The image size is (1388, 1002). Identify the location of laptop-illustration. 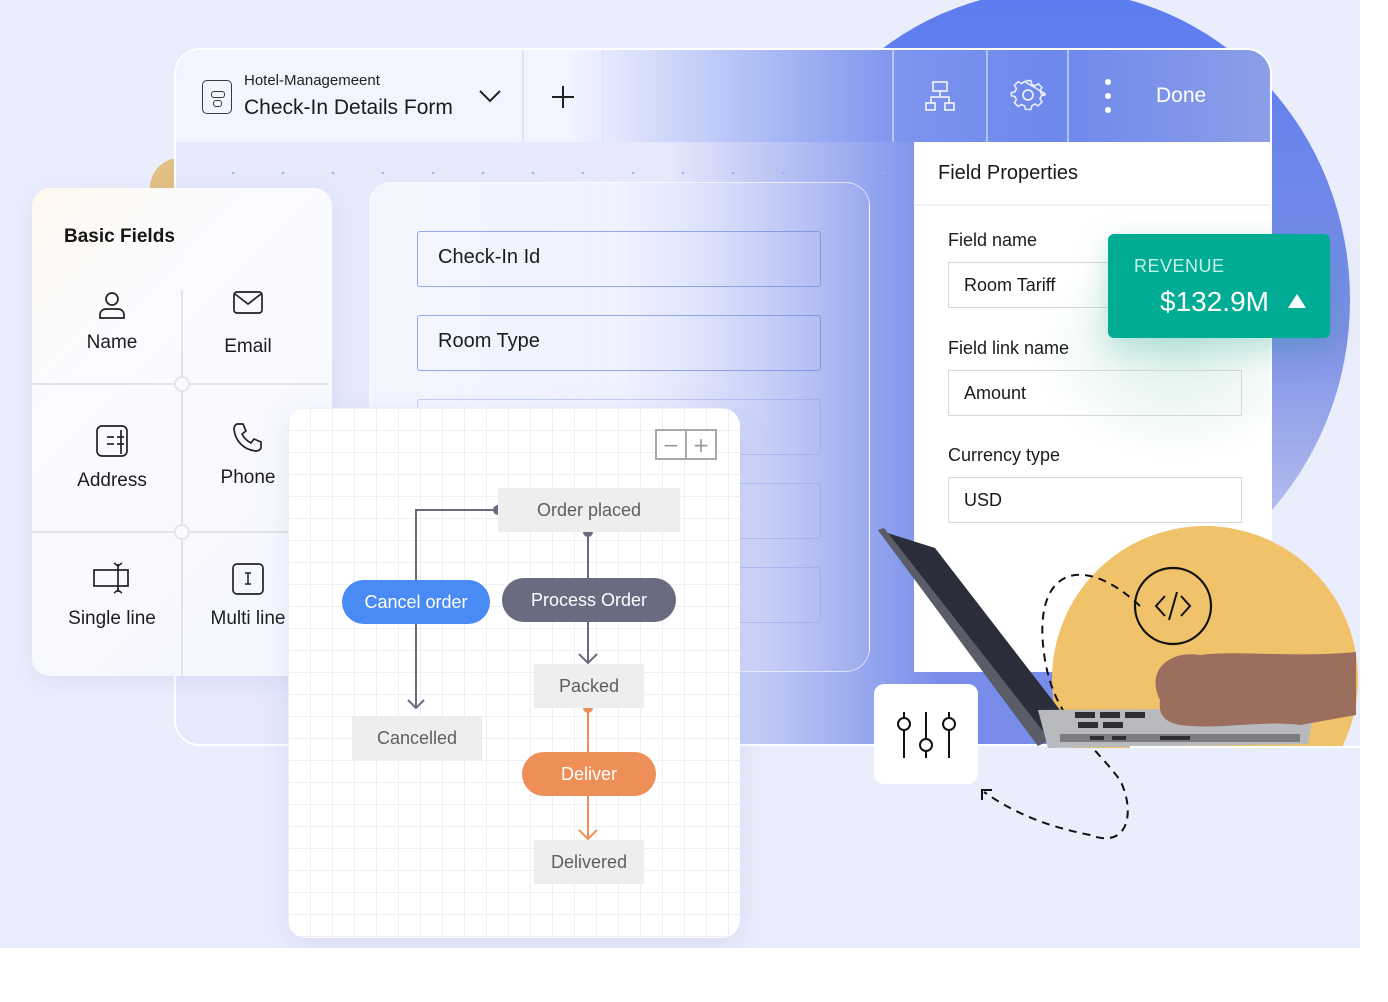
(1117, 684).